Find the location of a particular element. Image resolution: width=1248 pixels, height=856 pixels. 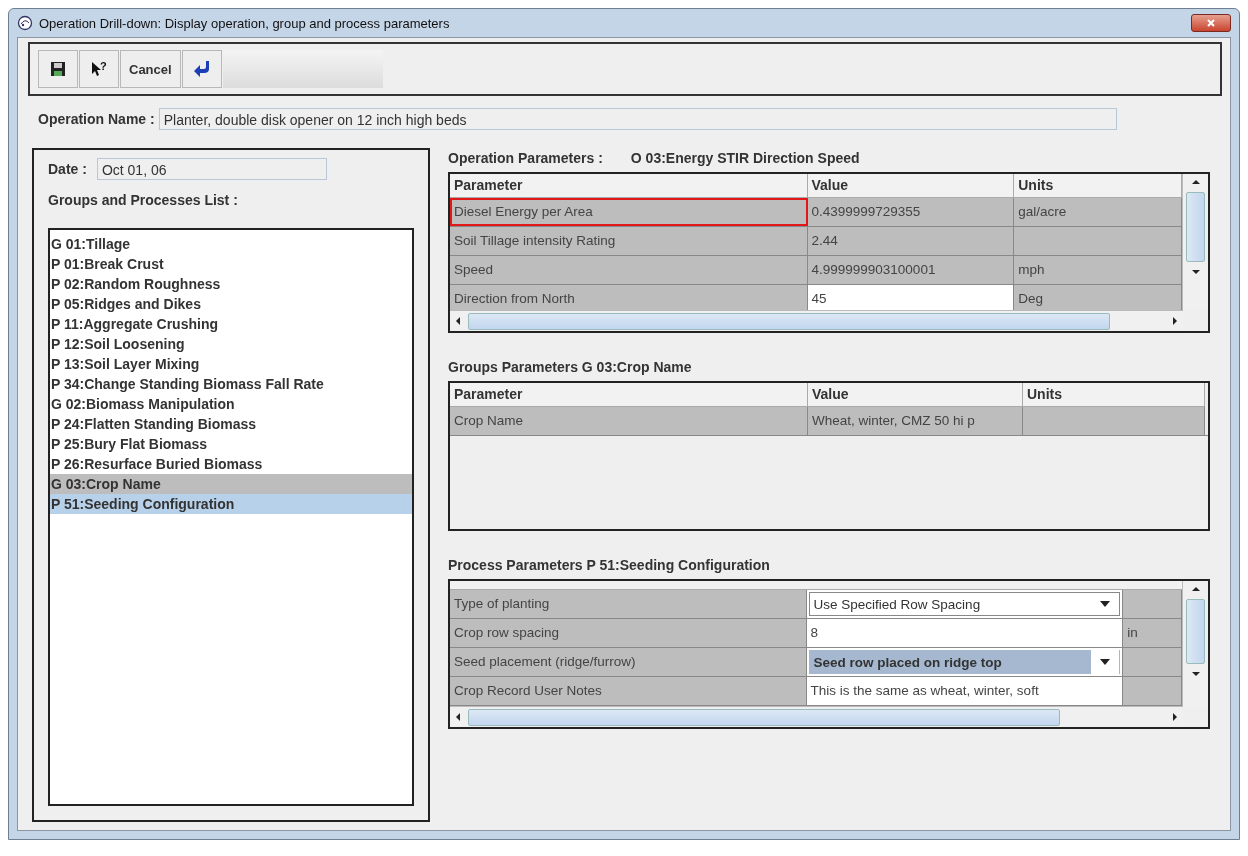

dropdown: Seed row placed on ridge top is located at coordinates (964, 662).